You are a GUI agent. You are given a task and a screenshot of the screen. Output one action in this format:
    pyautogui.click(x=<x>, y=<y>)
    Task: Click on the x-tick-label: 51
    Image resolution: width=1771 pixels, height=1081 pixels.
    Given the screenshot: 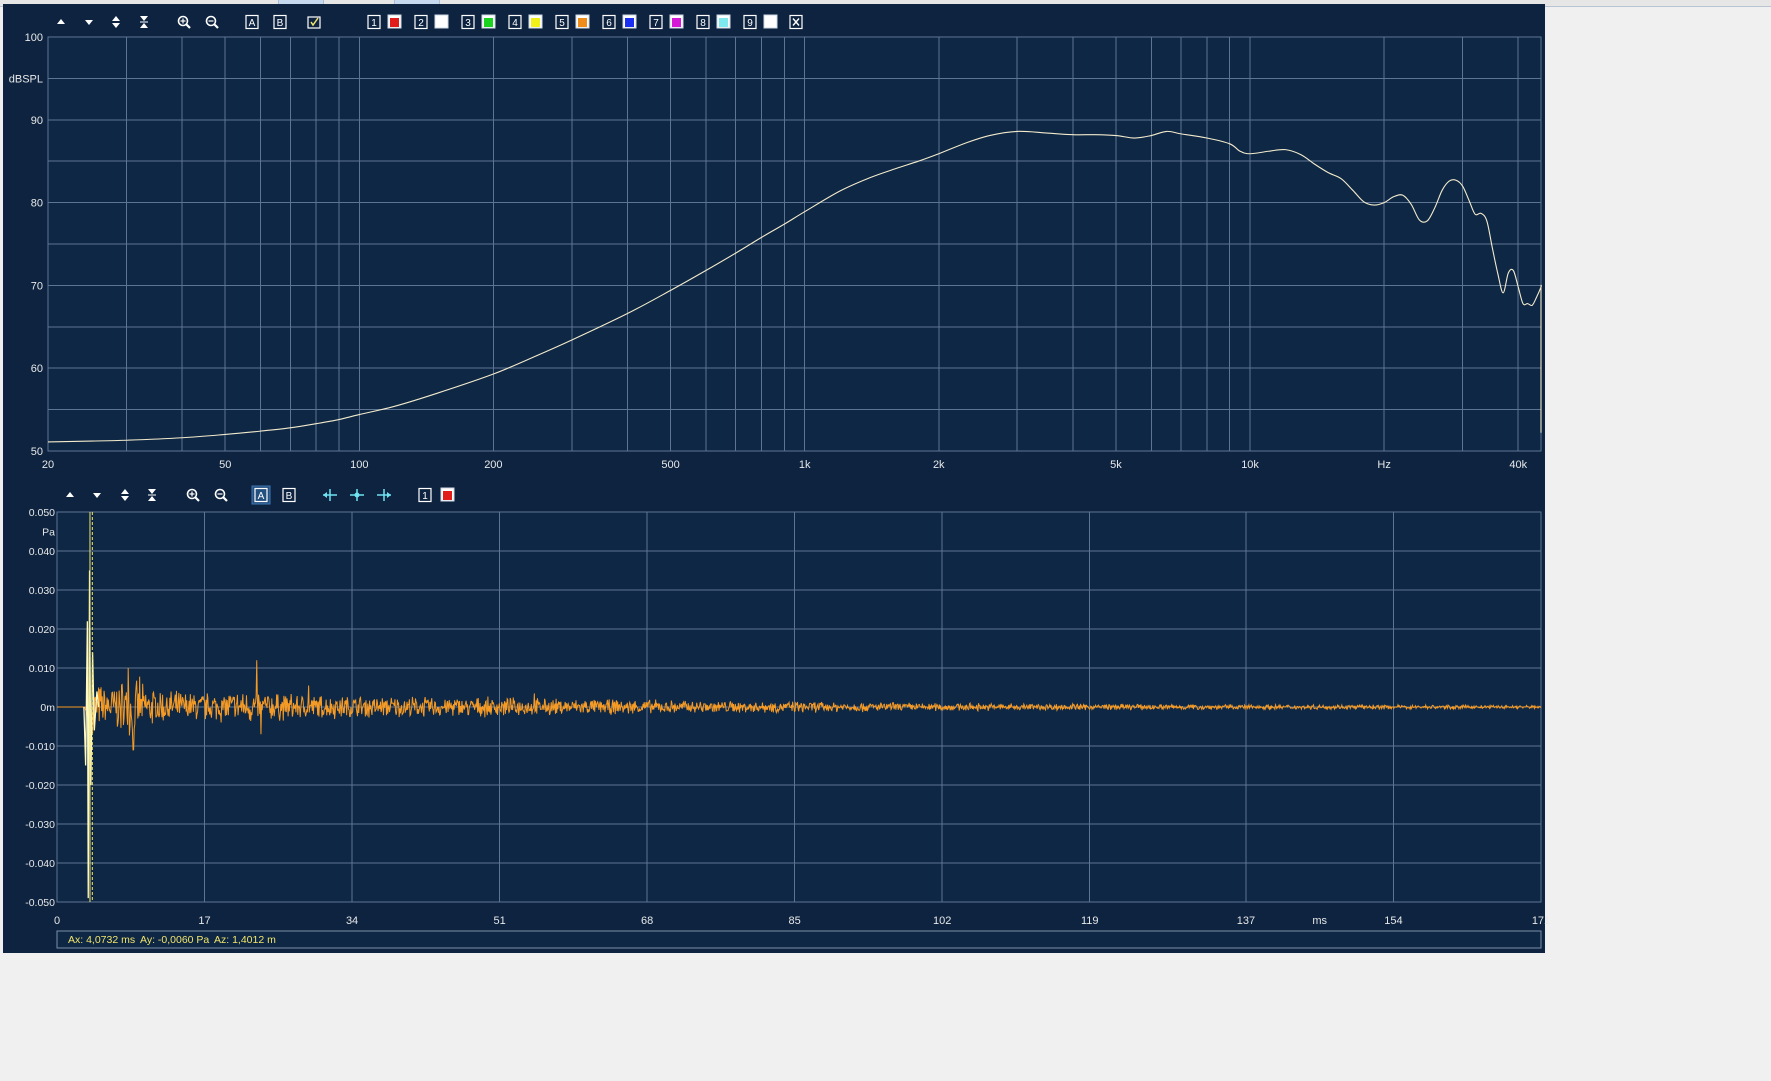 What is the action you would take?
    pyautogui.click(x=499, y=921)
    